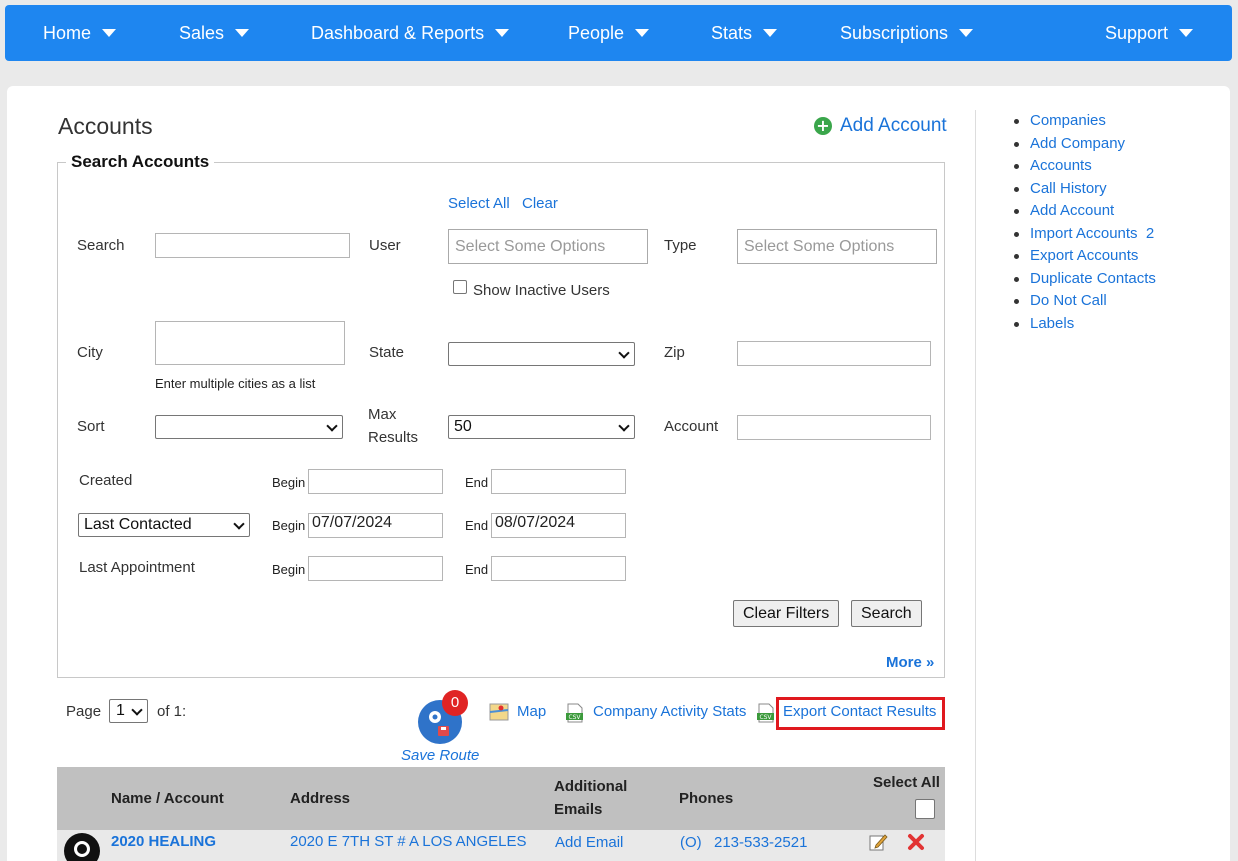 The image size is (1238, 861). I want to click on nav-sales: Sales, so click(214, 33).